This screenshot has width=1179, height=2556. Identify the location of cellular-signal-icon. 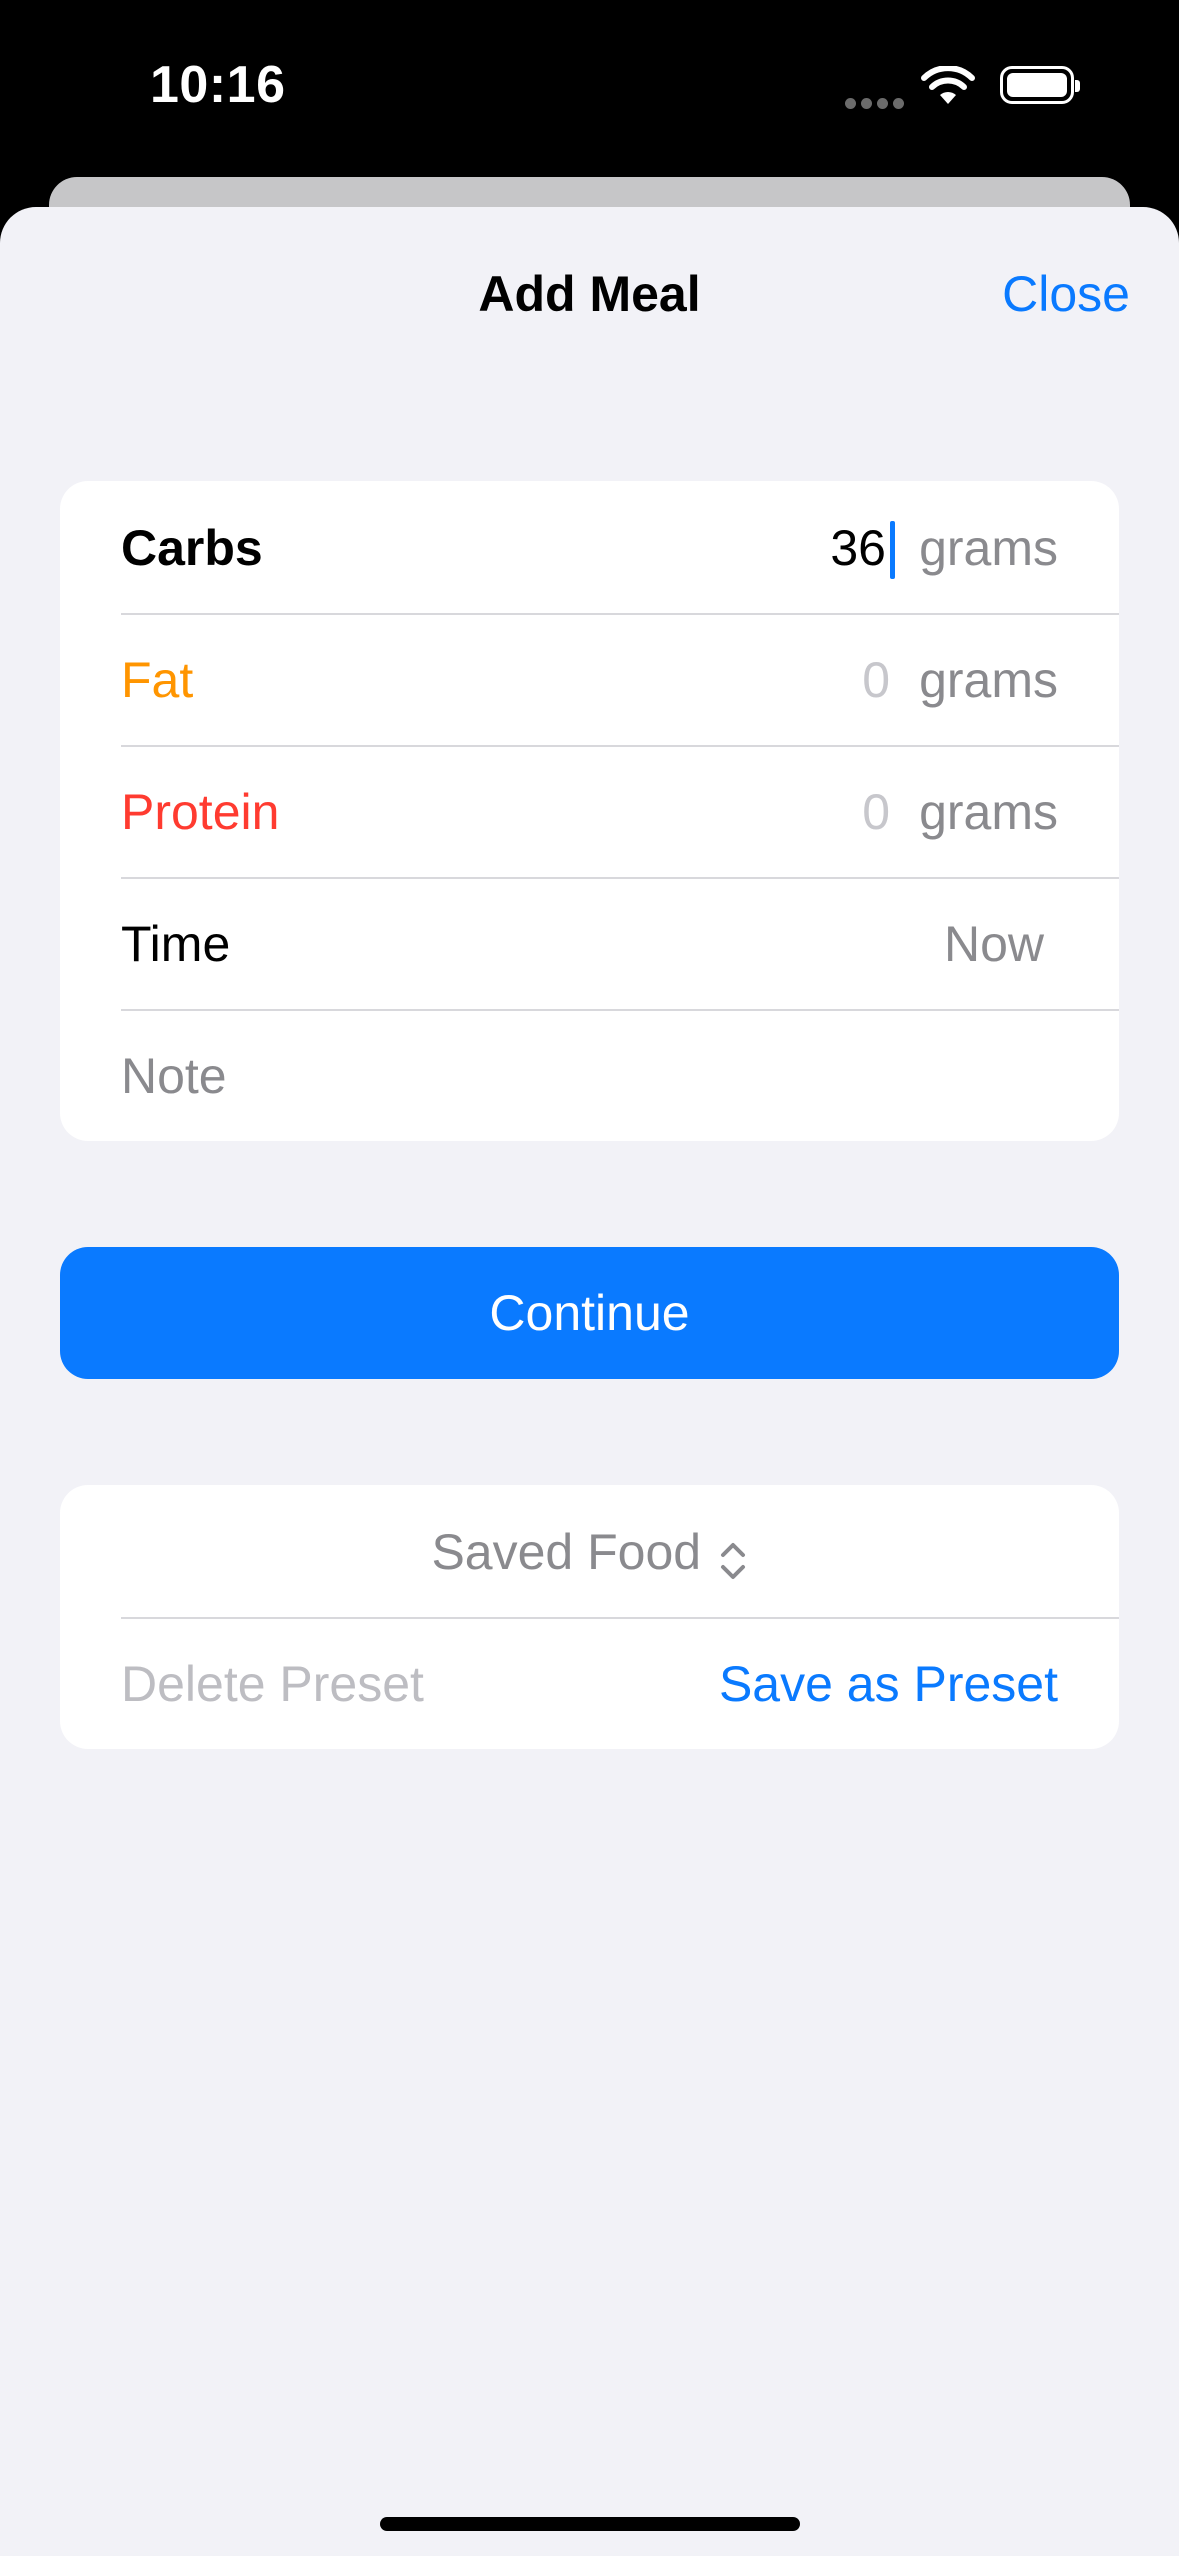
(877, 105).